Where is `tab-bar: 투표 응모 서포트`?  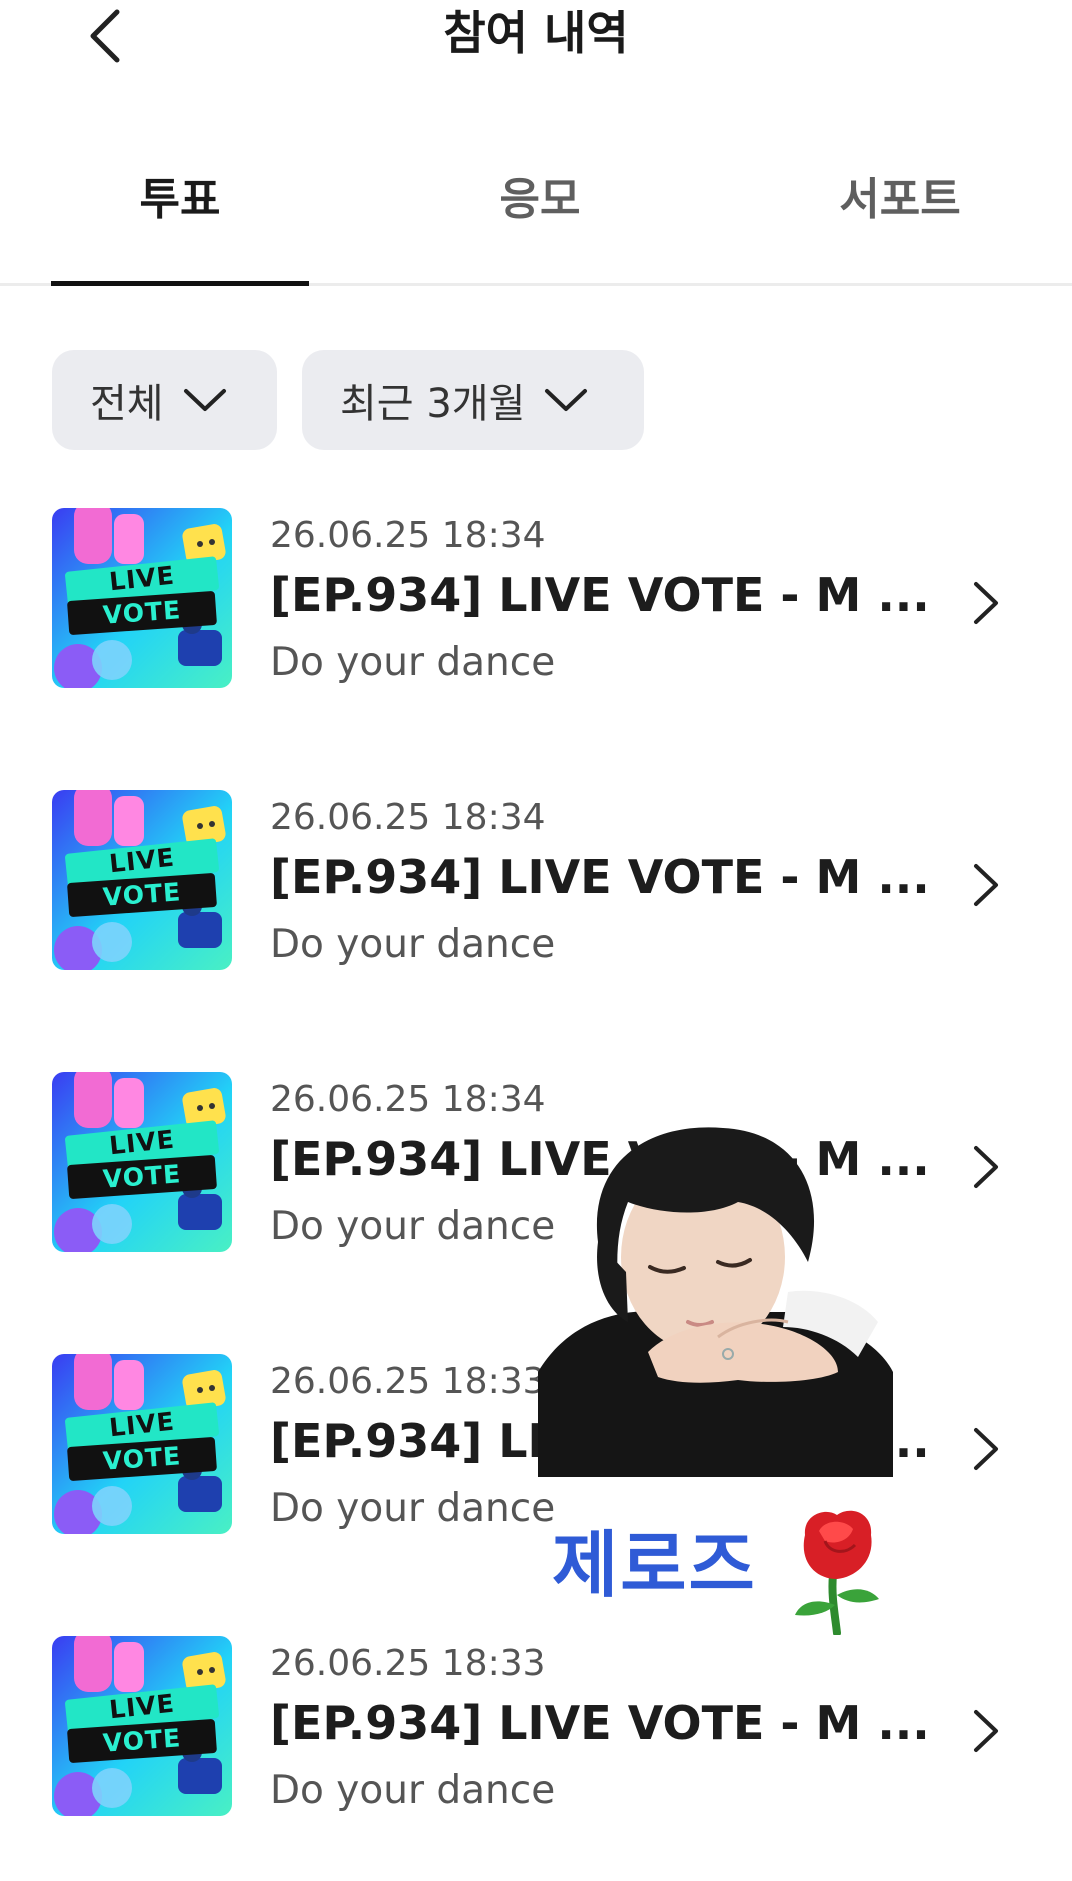 tab-bar: 투표 응모 서포트 is located at coordinates (536, 218).